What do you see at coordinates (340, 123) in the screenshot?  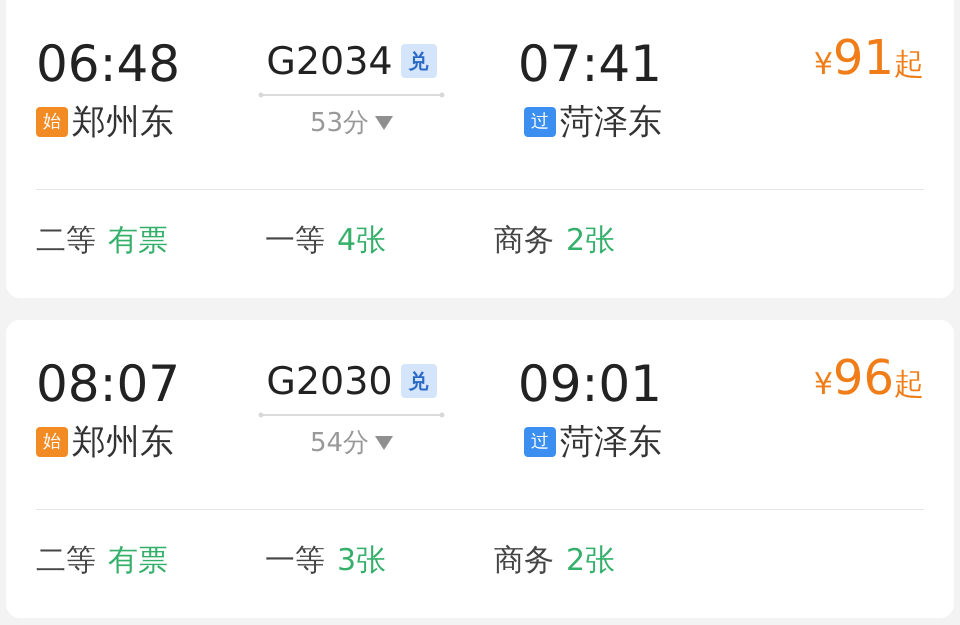 I see `duration: 53分` at bounding box center [340, 123].